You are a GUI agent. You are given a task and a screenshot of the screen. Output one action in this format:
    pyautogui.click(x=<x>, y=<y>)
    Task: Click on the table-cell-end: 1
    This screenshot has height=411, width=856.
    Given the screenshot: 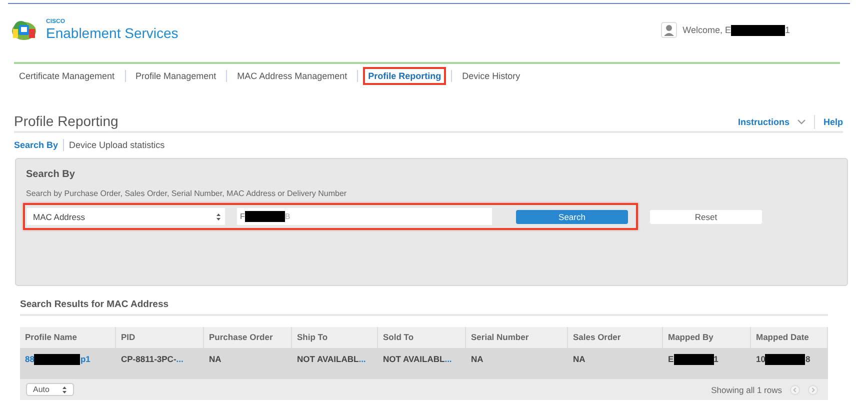 What is the action you would take?
    pyautogui.click(x=716, y=359)
    